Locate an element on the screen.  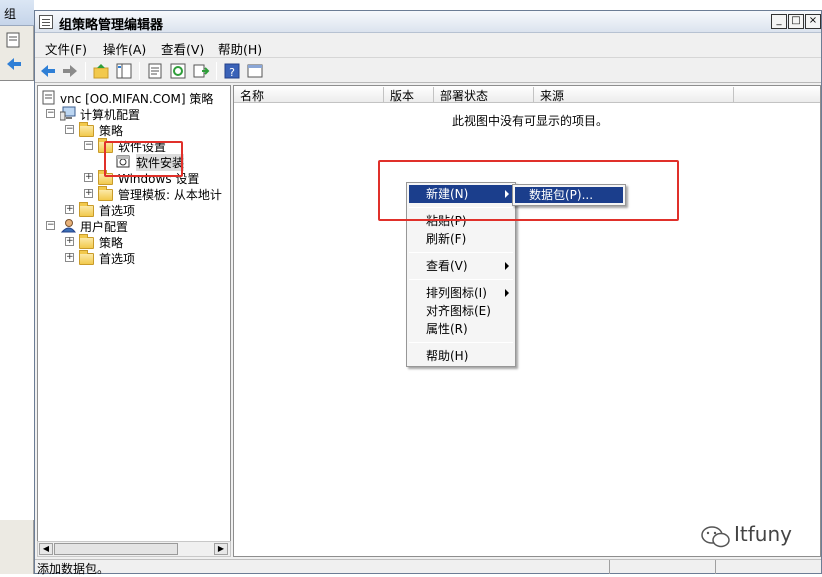
menu-view-label: 查看(V) is located at coordinates (447, 266).